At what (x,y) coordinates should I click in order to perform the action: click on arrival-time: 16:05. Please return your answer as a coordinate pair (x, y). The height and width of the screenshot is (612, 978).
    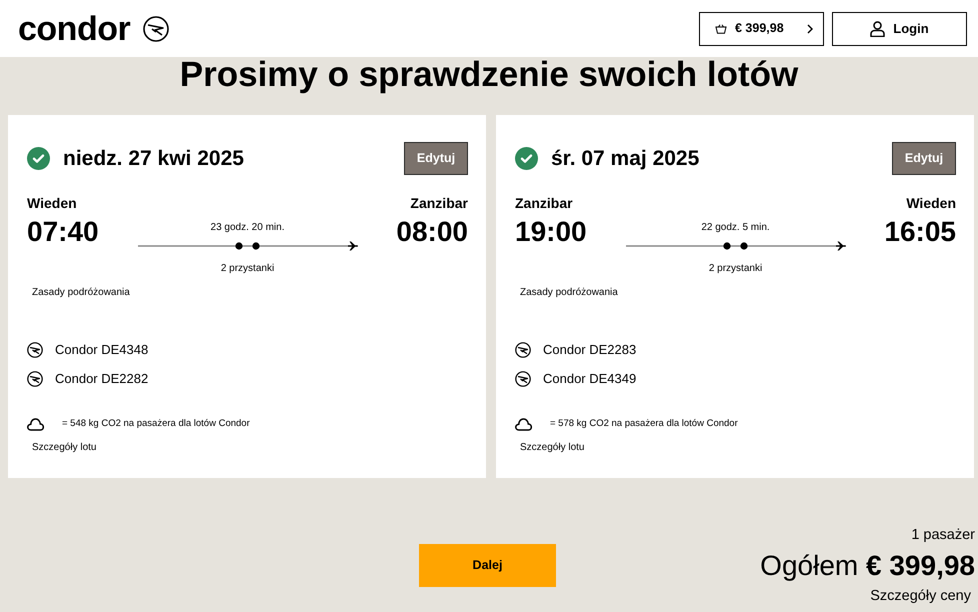
    Looking at the image, I should click on (919, 232).